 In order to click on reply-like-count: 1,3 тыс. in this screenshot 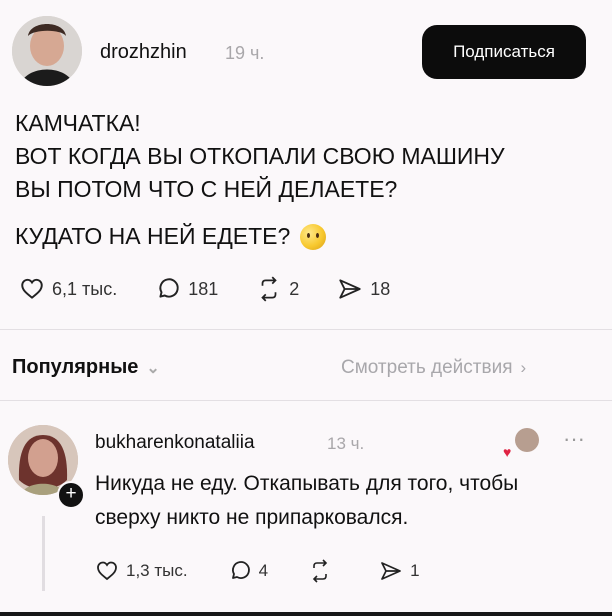, I will do `click(157, 570)`.